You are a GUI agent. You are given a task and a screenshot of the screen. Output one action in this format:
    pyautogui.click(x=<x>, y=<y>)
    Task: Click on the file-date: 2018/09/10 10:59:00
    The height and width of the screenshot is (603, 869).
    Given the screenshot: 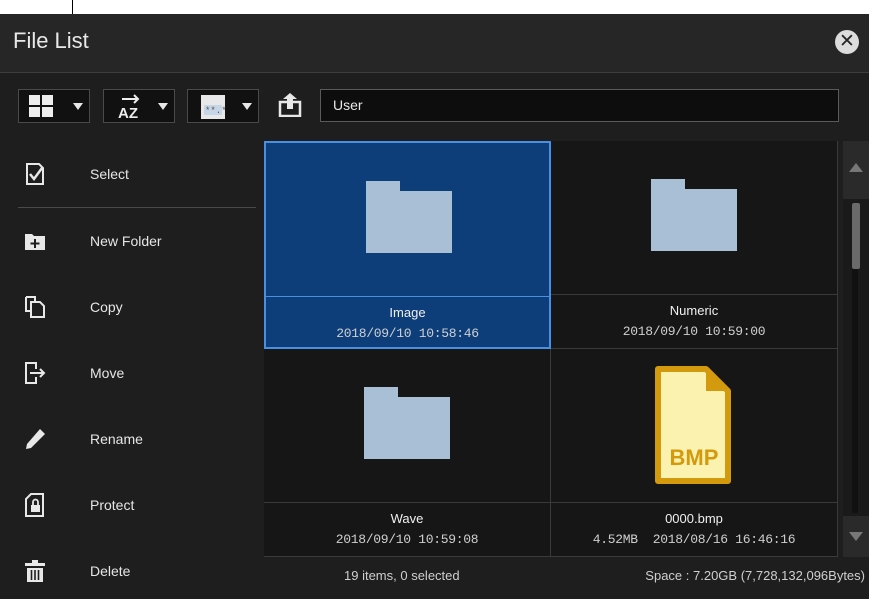 What is the action you would take?
    pyautogui.click(x=694, y=331)
    